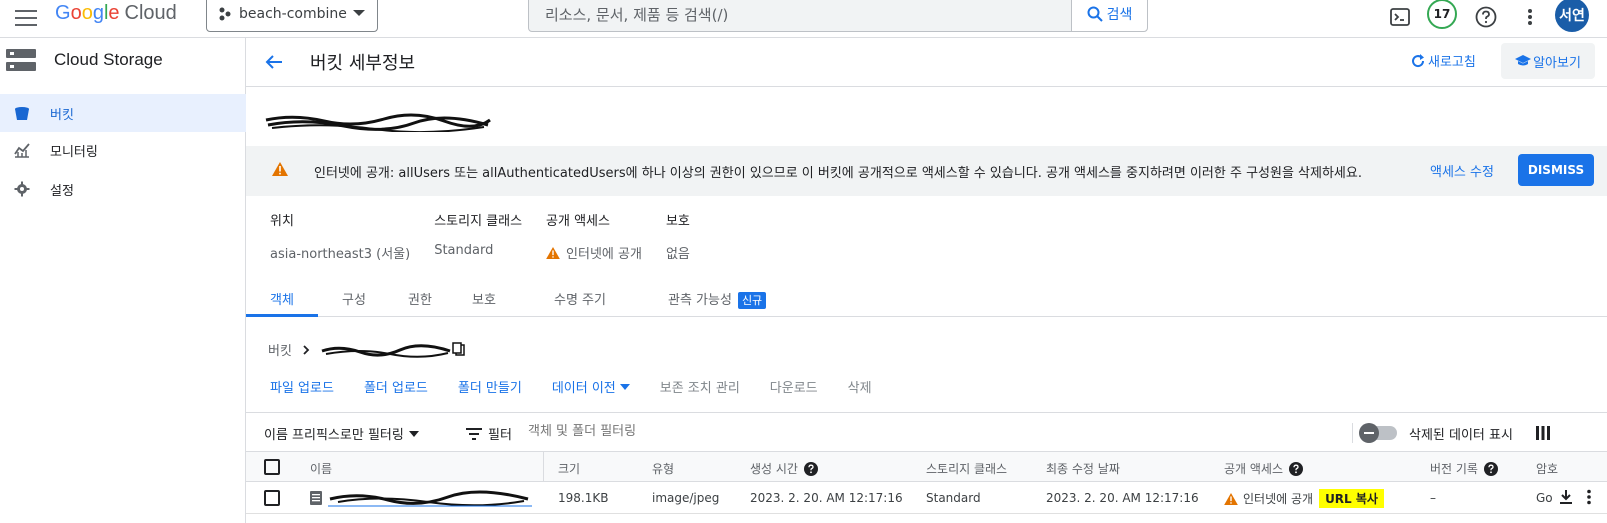 The width and height of the screenshot is (1607, 523). What do you see at coordinates (116, 13) in the screenshot?
I see `google-cloud-logo: Google Cloud` at bounding box center [116, 13].